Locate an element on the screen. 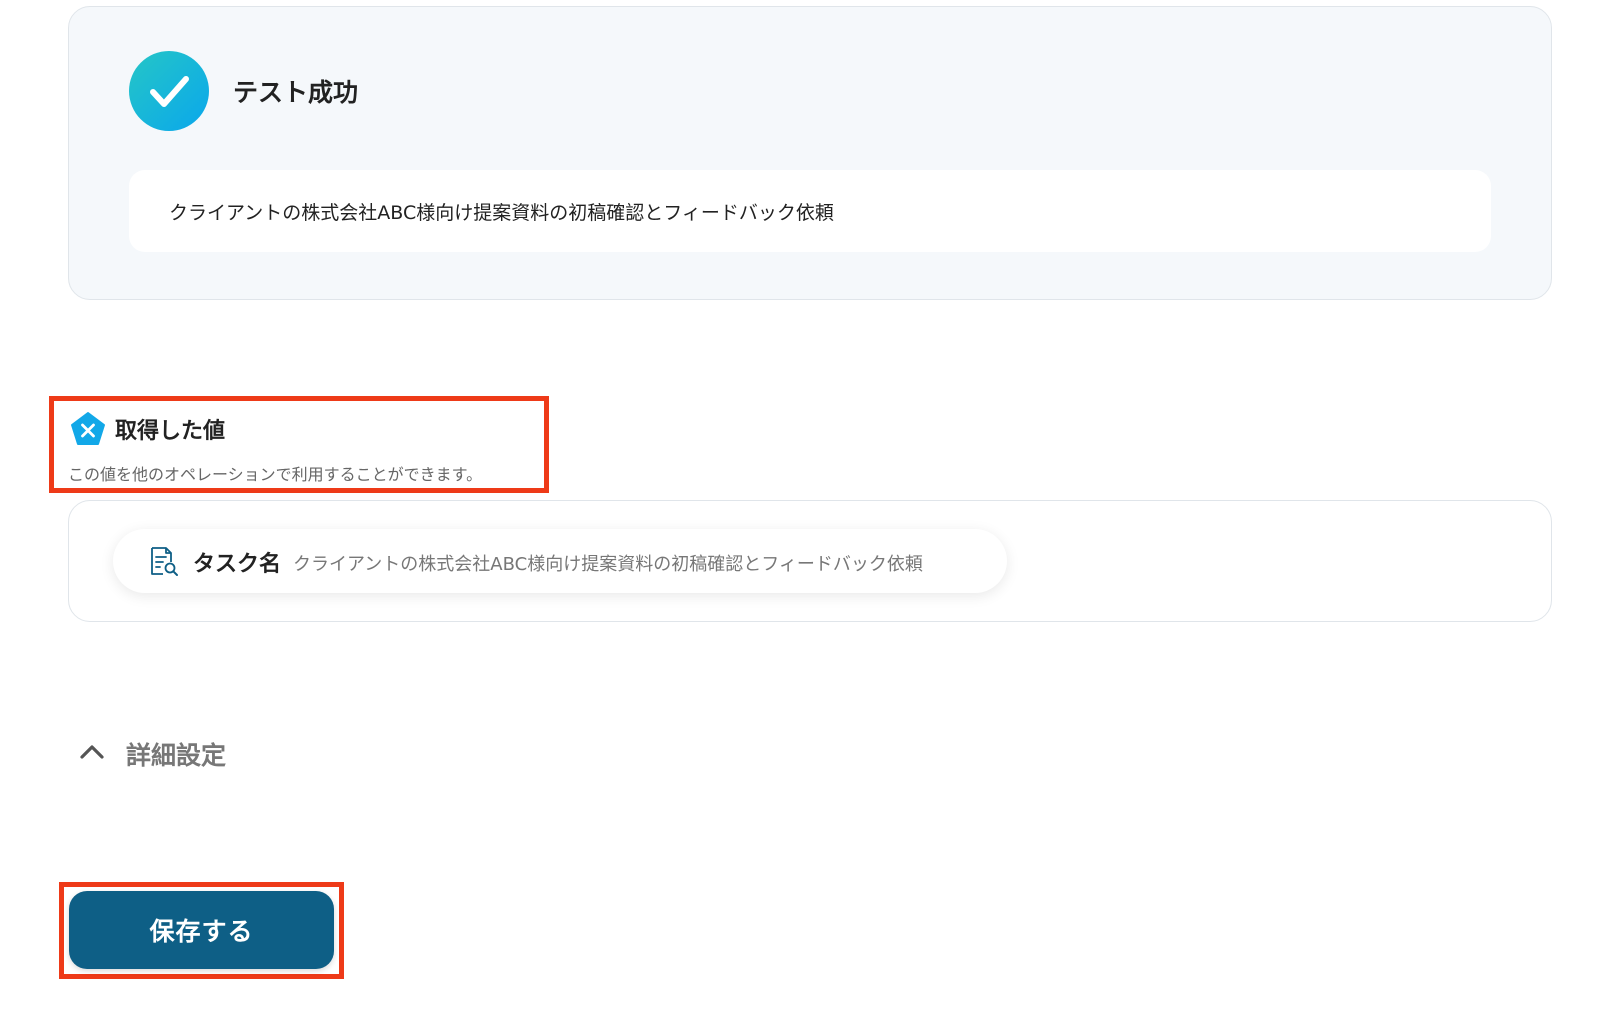  save-button: 保存する is located at coordinates (201, 930).